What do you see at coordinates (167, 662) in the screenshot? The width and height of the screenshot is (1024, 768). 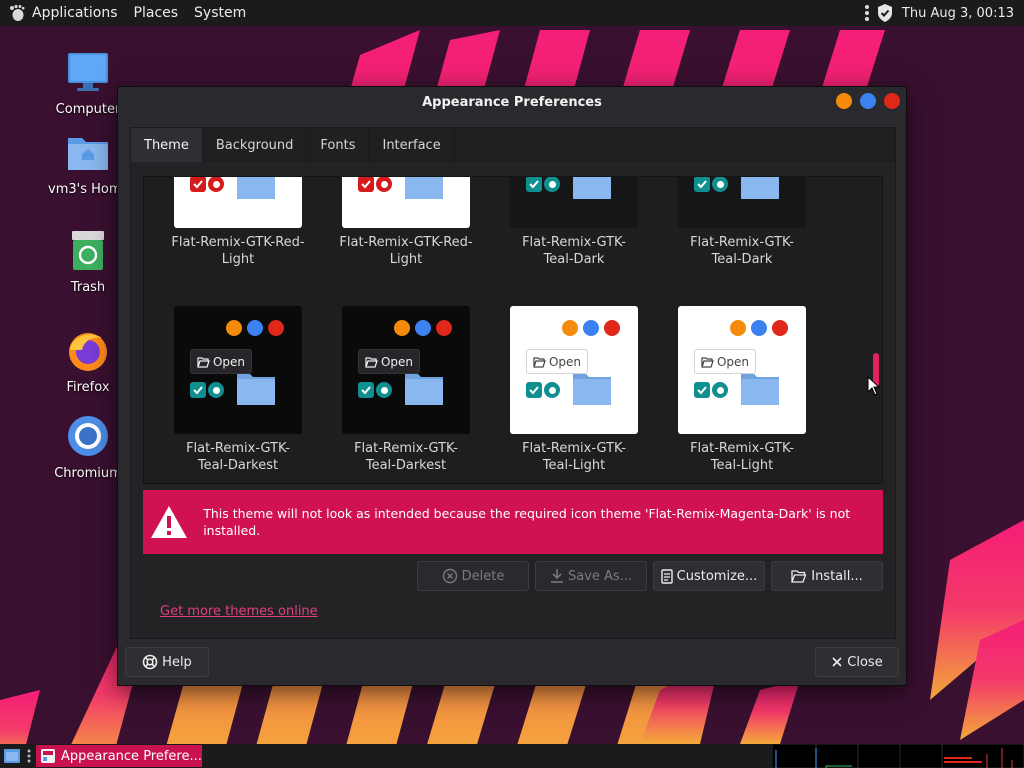 I see `help-button: Help` at bounding box center [167, 662].